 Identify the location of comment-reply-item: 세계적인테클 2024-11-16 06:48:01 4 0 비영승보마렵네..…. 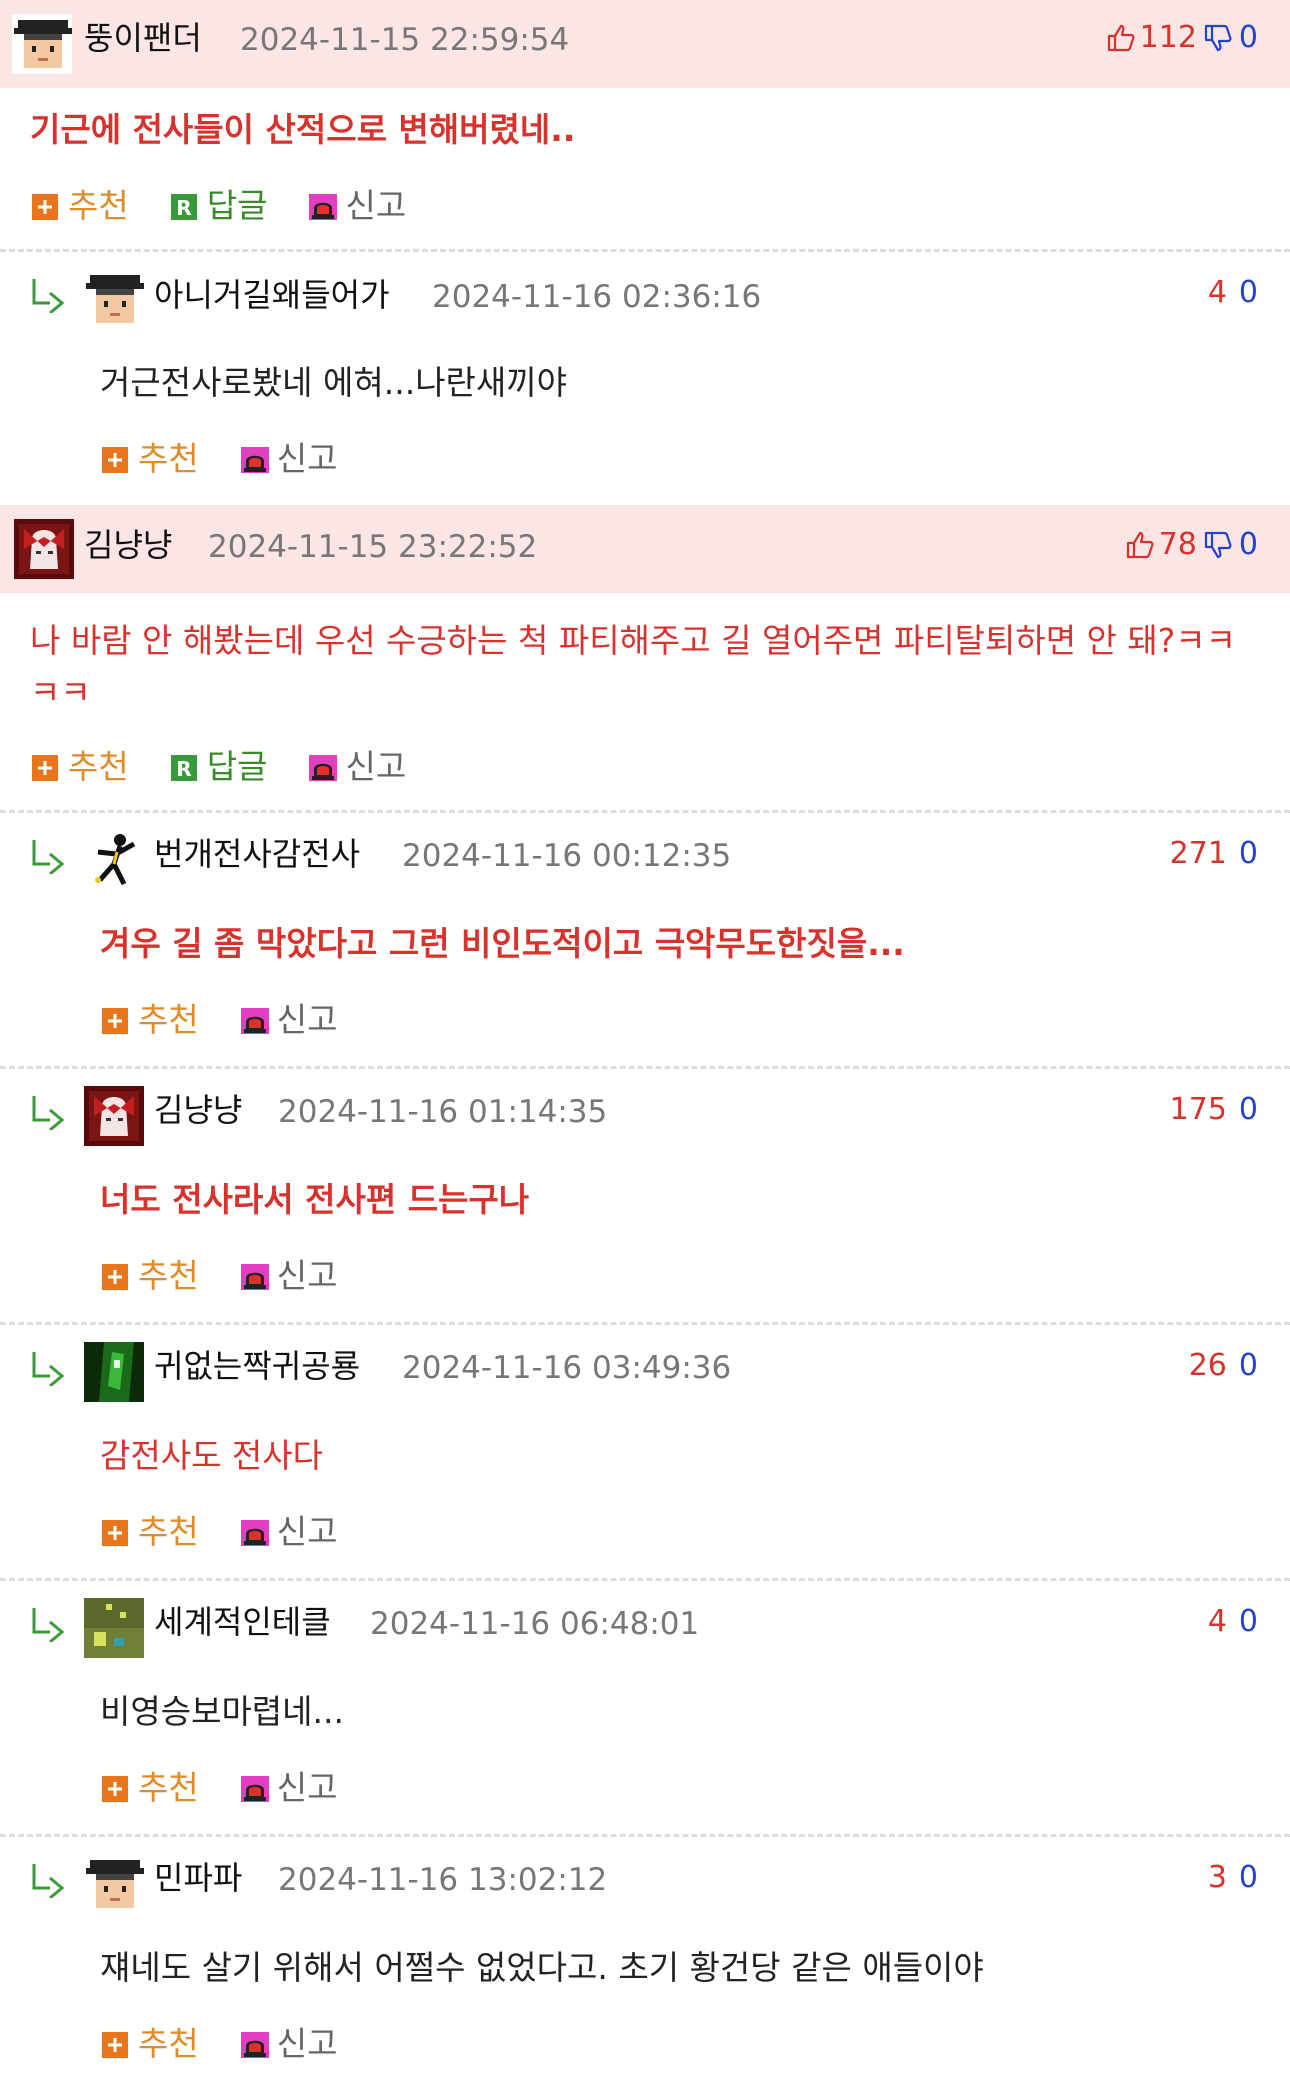
(645, 1707).